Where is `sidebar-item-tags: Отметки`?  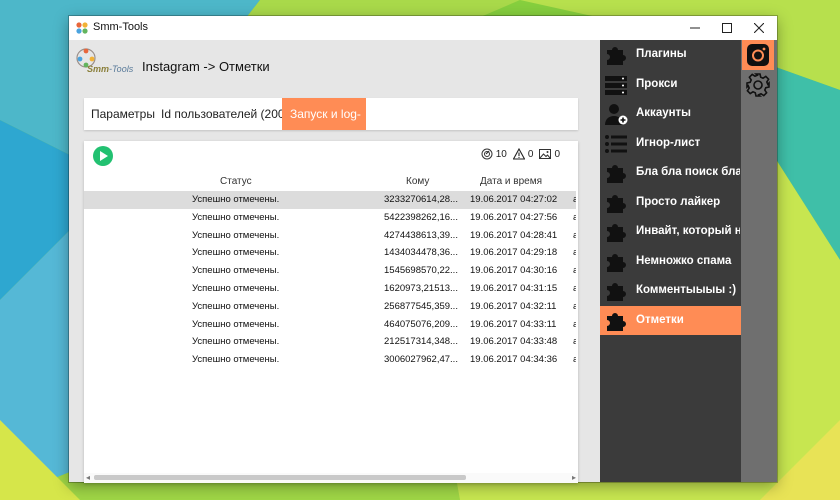 sidebar-item-tags: Отметки is located at coordinates (670, 320).